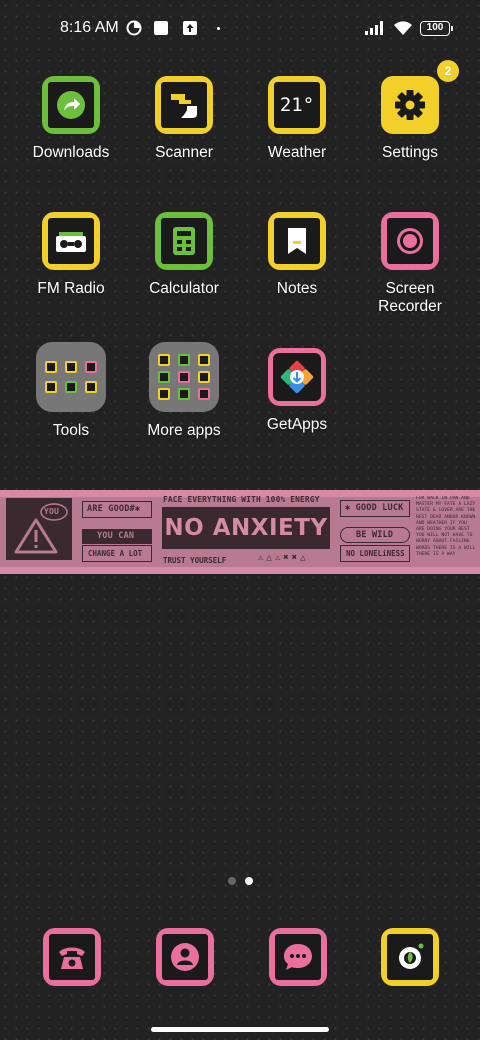 This screenshot has height=1040, width=480. I want to click on scanner-icon, so click(184, 106).